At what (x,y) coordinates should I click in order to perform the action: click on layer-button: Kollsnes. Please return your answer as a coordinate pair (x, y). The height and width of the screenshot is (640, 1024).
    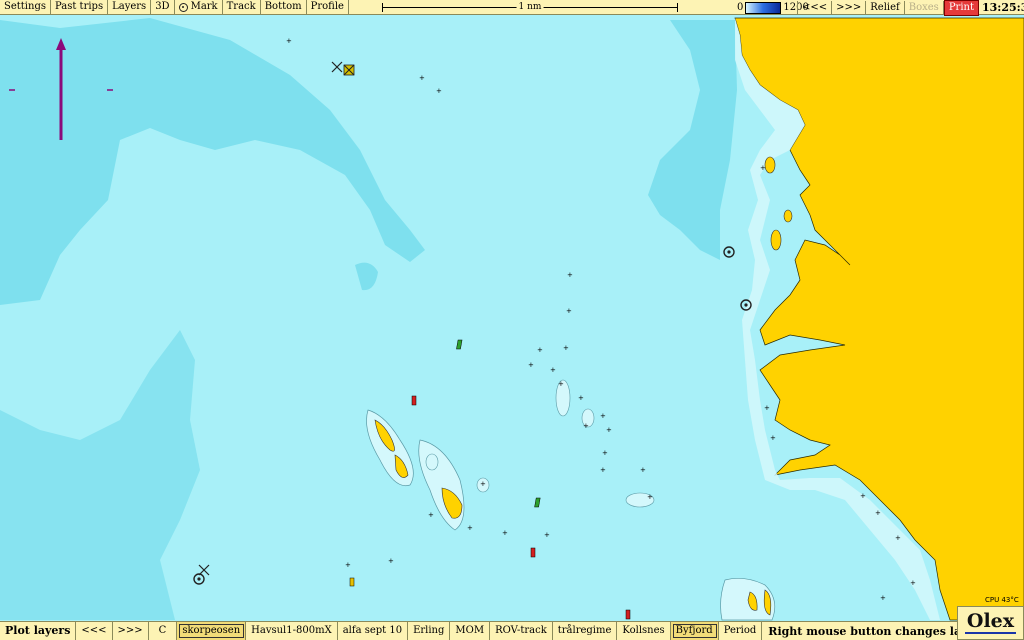
    Looking at the image, I should click on (644, 631).